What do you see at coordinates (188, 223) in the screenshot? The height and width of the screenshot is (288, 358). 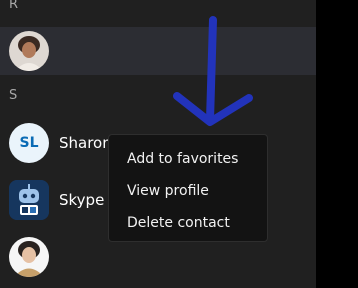 I see `menu-item-delete-contact: Delete contact` at bounding box center [188, 223].